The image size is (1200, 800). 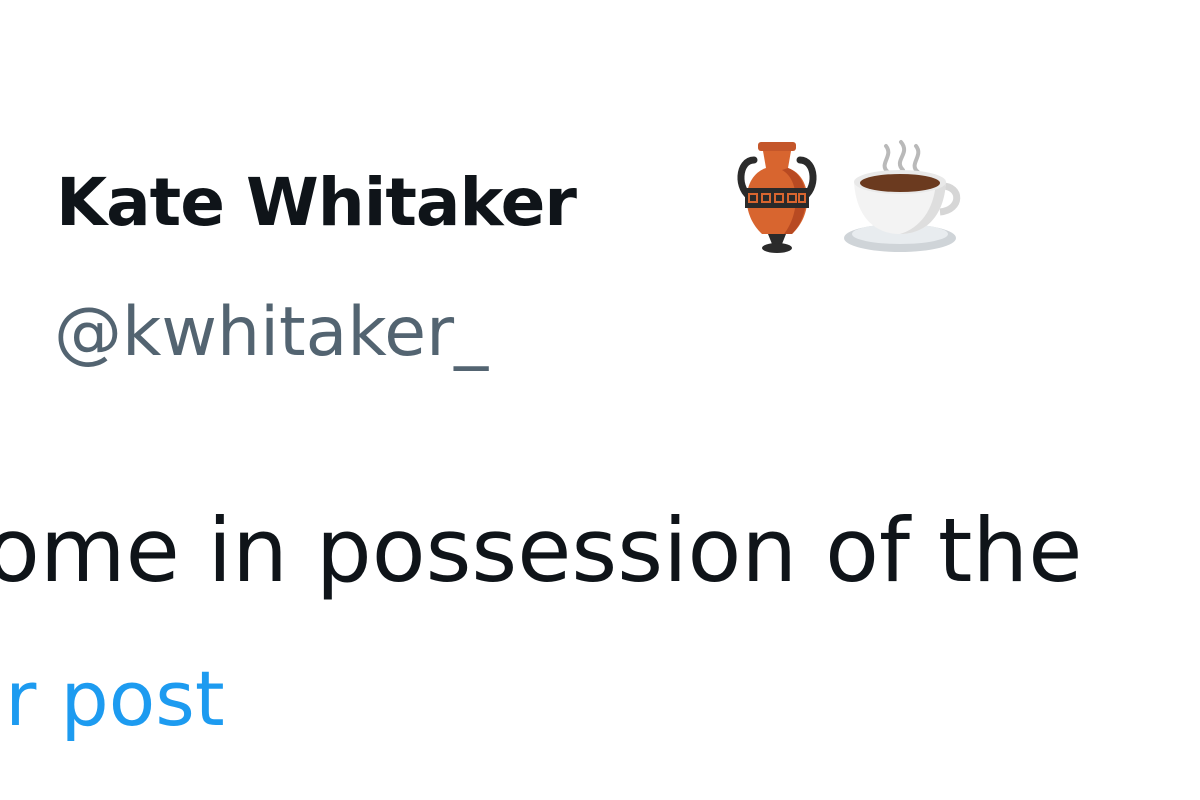 What do you see at coordinates (316, 203) in the screenshot?
I see `author-display-name: Kate Whitaker` at bounding box center [316, 203].